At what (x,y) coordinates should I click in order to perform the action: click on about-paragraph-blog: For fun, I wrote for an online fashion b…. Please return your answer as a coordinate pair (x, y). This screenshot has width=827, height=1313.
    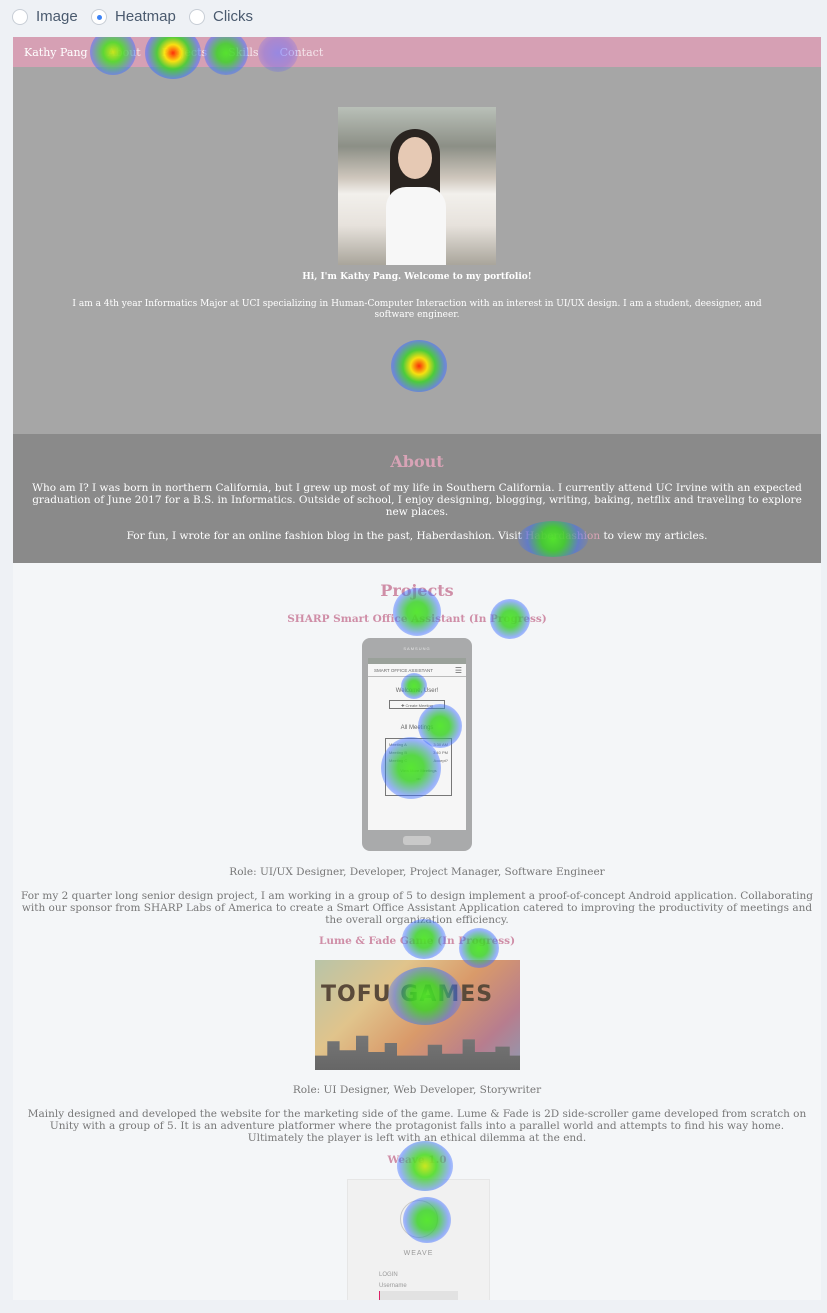
    Looking at the image, I should click on (417, 536).